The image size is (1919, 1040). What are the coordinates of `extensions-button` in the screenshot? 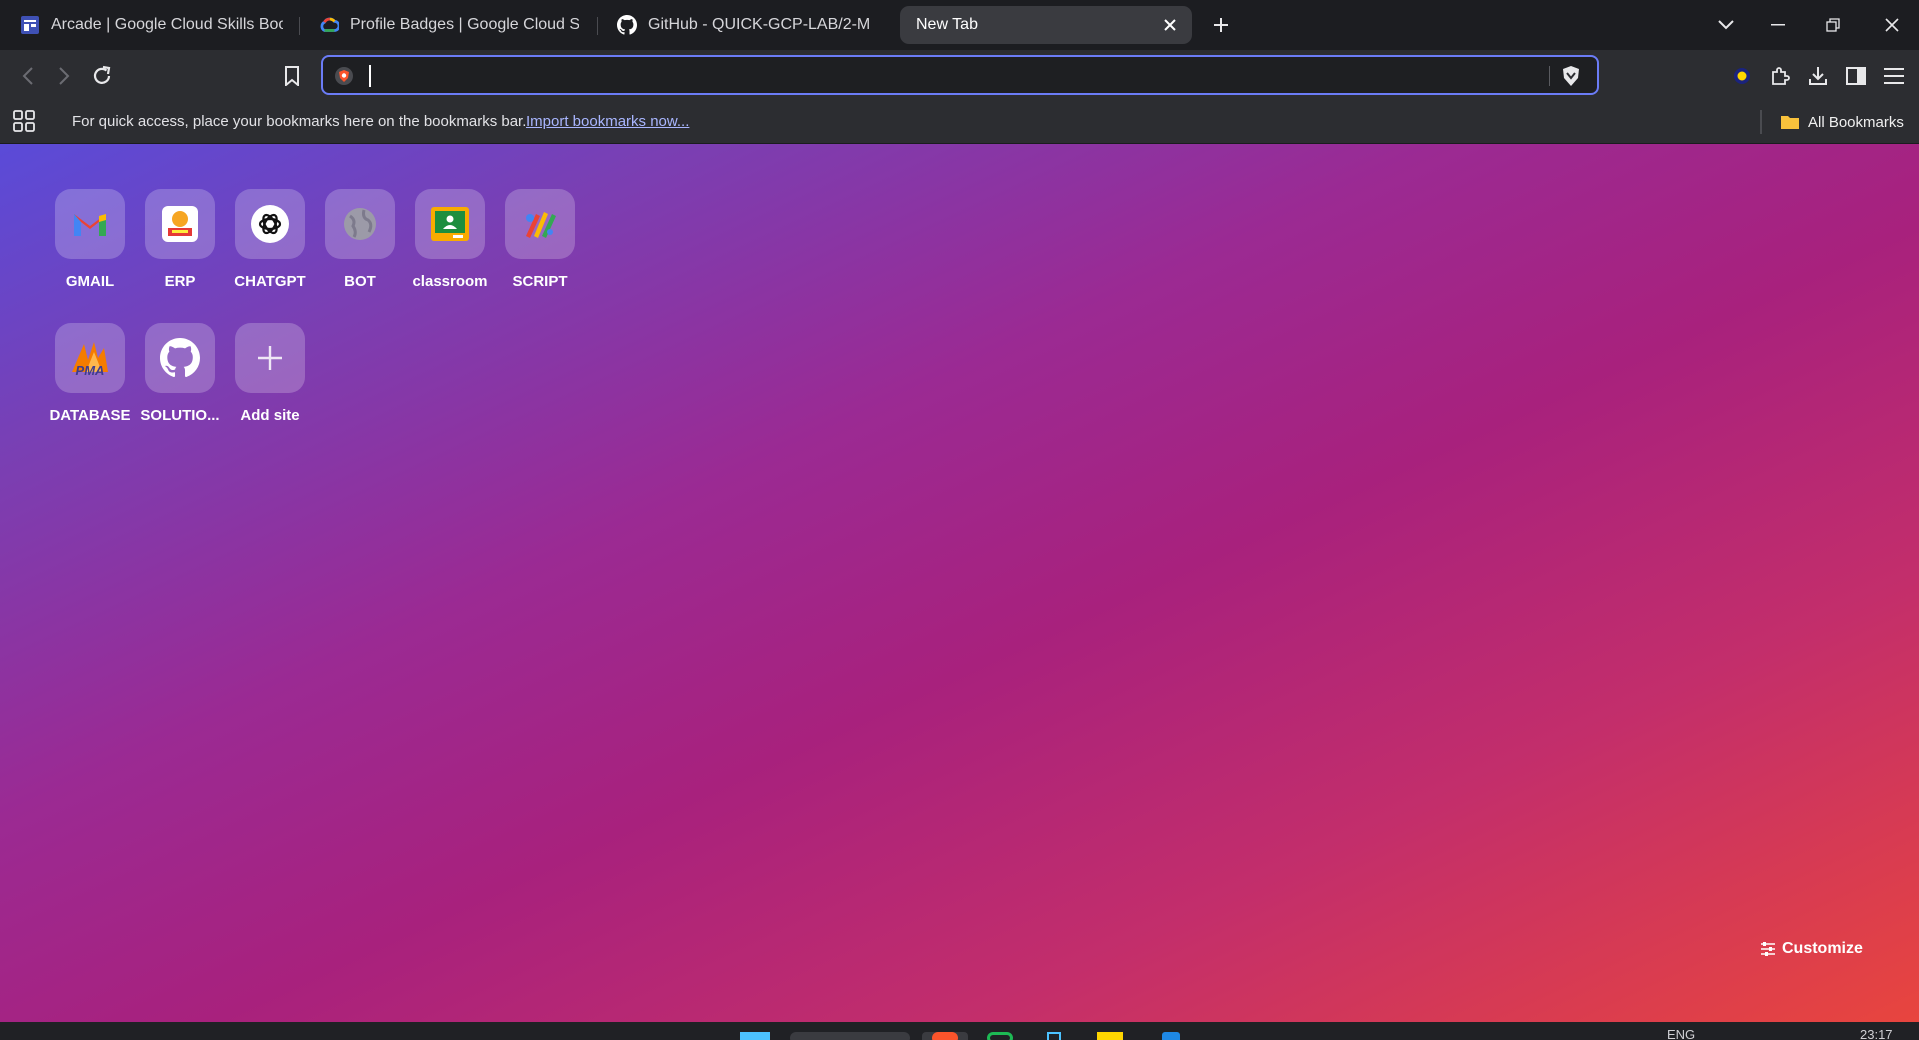 It's located at (1780, 76).